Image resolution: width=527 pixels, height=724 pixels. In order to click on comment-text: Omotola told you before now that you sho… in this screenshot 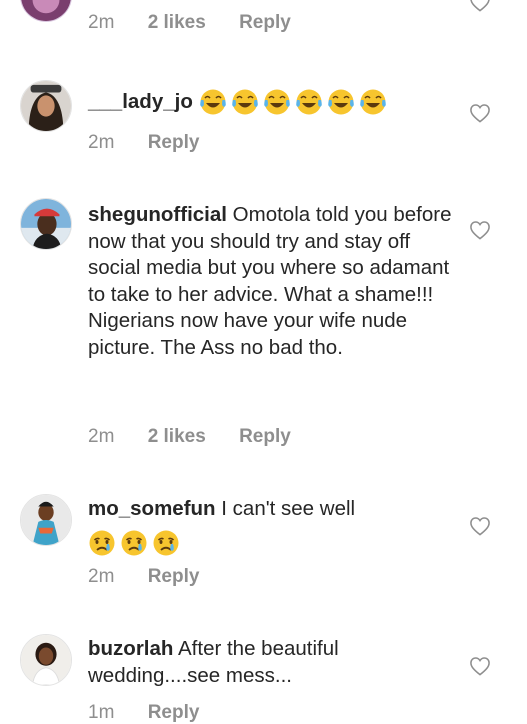, I will do `click(270, 281)`.